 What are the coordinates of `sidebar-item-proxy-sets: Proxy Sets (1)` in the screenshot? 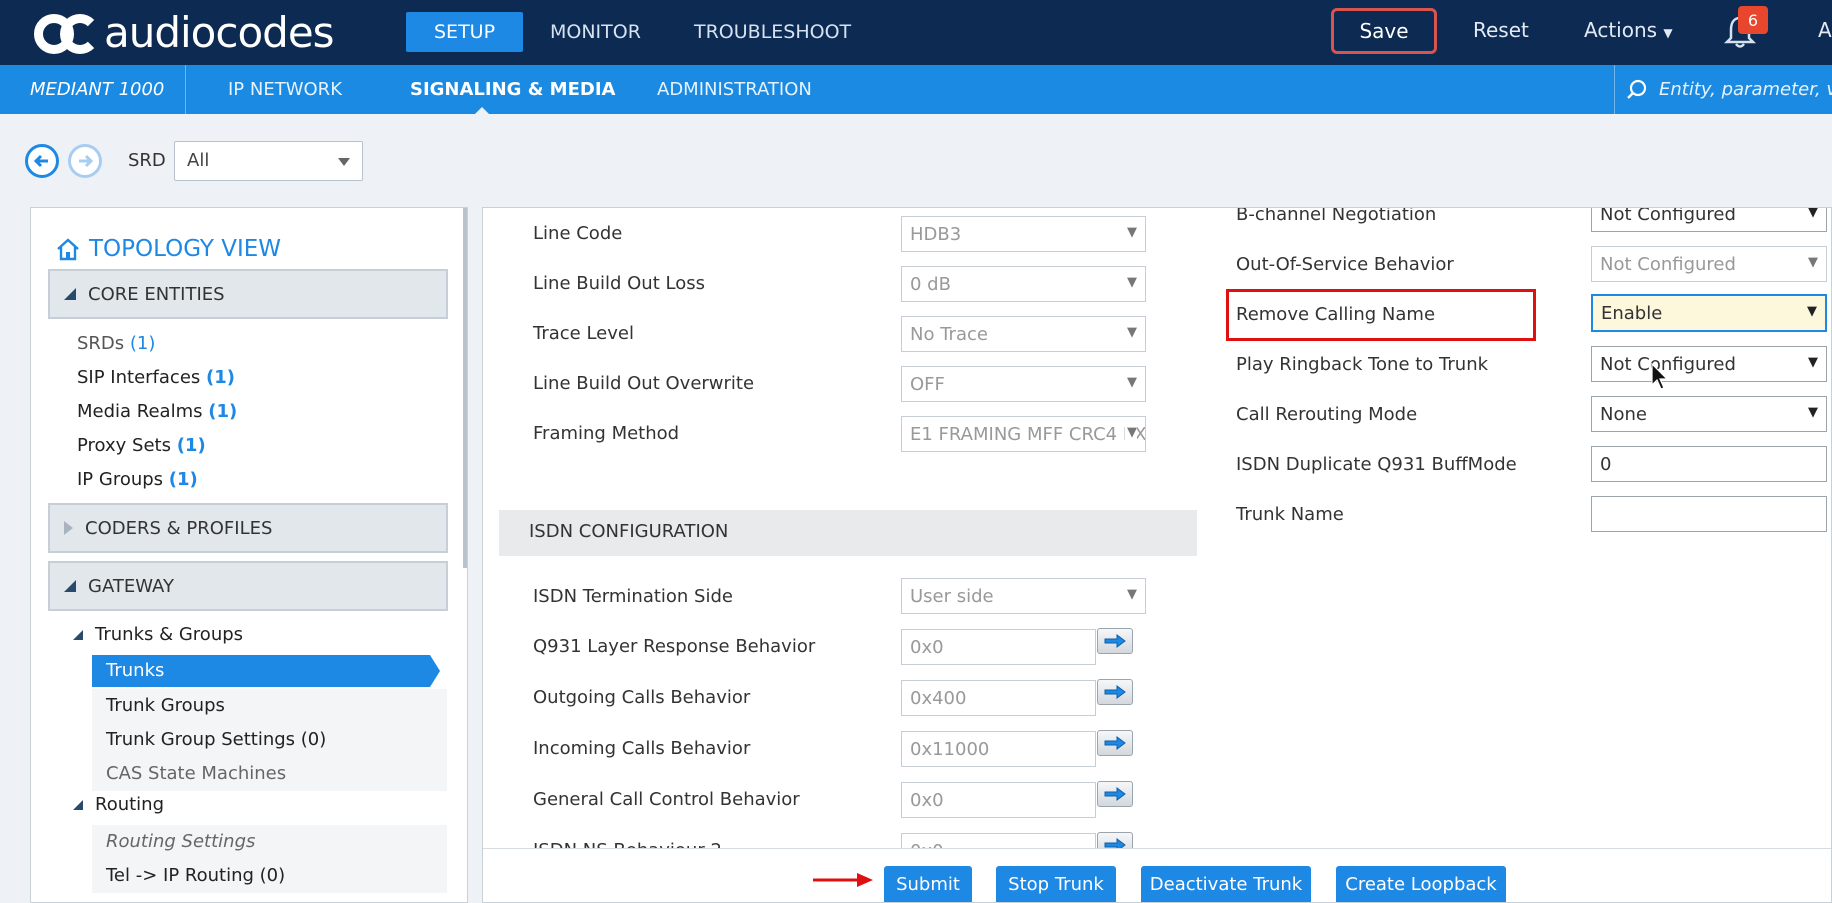 It's located at (141, 445).